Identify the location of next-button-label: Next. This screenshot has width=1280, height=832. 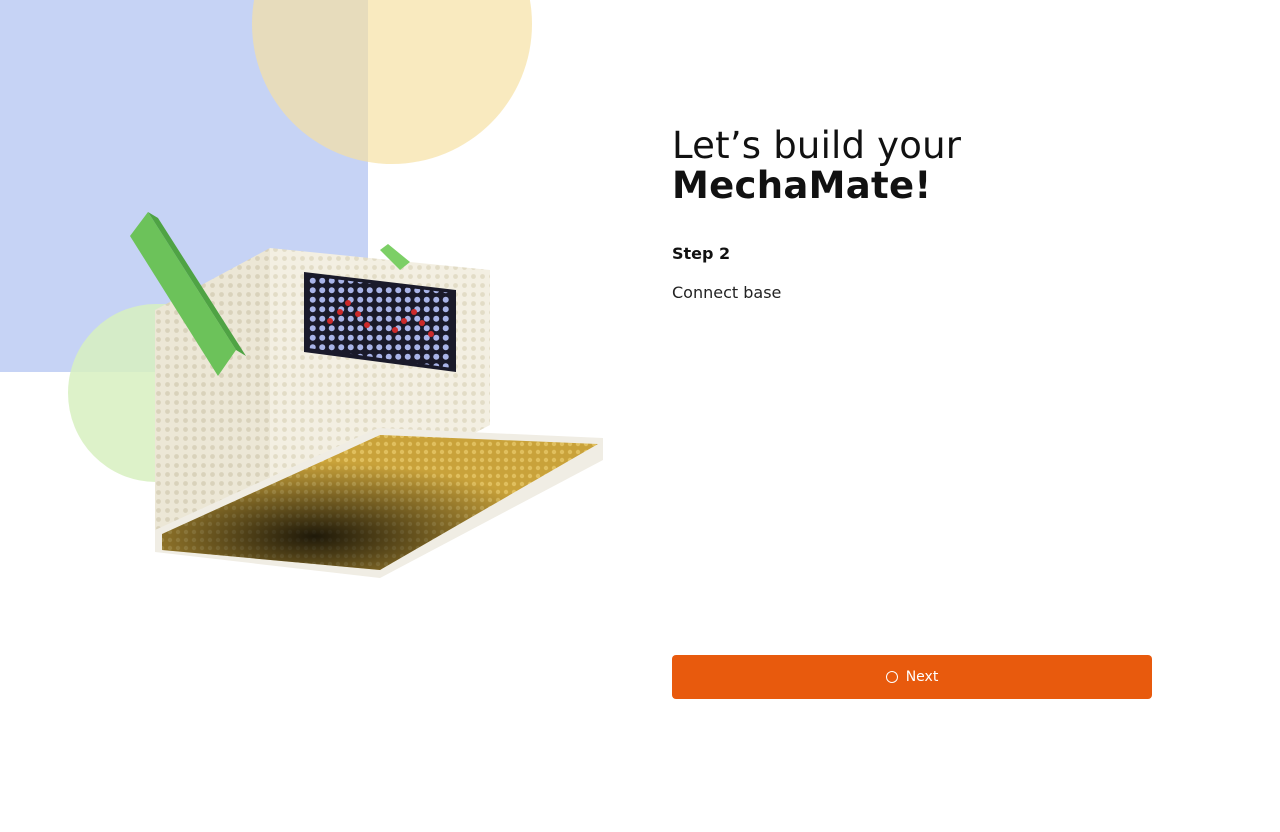
(922, 677).